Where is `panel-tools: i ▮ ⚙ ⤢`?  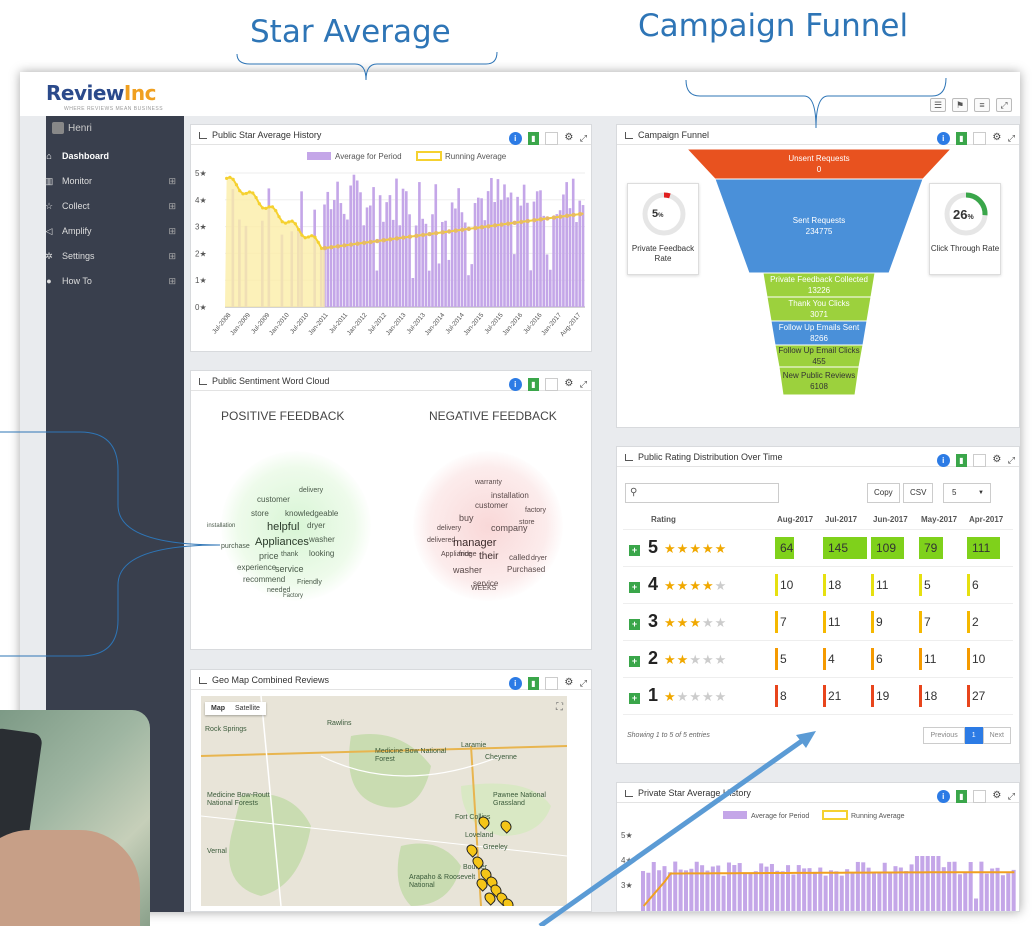
panel-tools: i ▮ ⚙ ⤢ is located at coordinates (547, 138).